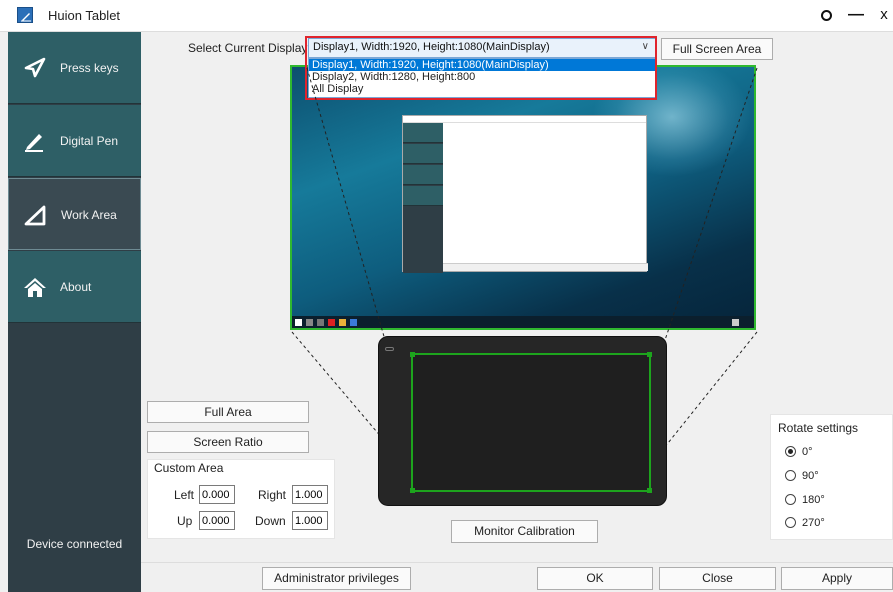 The width and height of the screenshot is (893, 592). What do you see at coordinates (189, 468) in the screenshot?
I see `custom-area-title: Custom Area` at bounding box center [189, 468].